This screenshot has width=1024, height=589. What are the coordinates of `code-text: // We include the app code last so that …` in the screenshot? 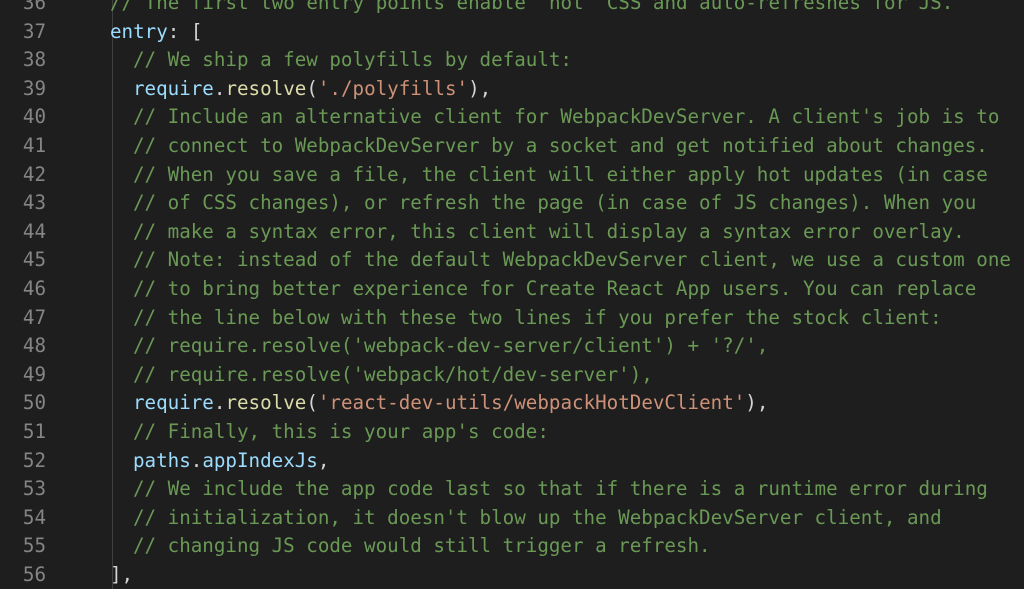 It's located at (549, 489).